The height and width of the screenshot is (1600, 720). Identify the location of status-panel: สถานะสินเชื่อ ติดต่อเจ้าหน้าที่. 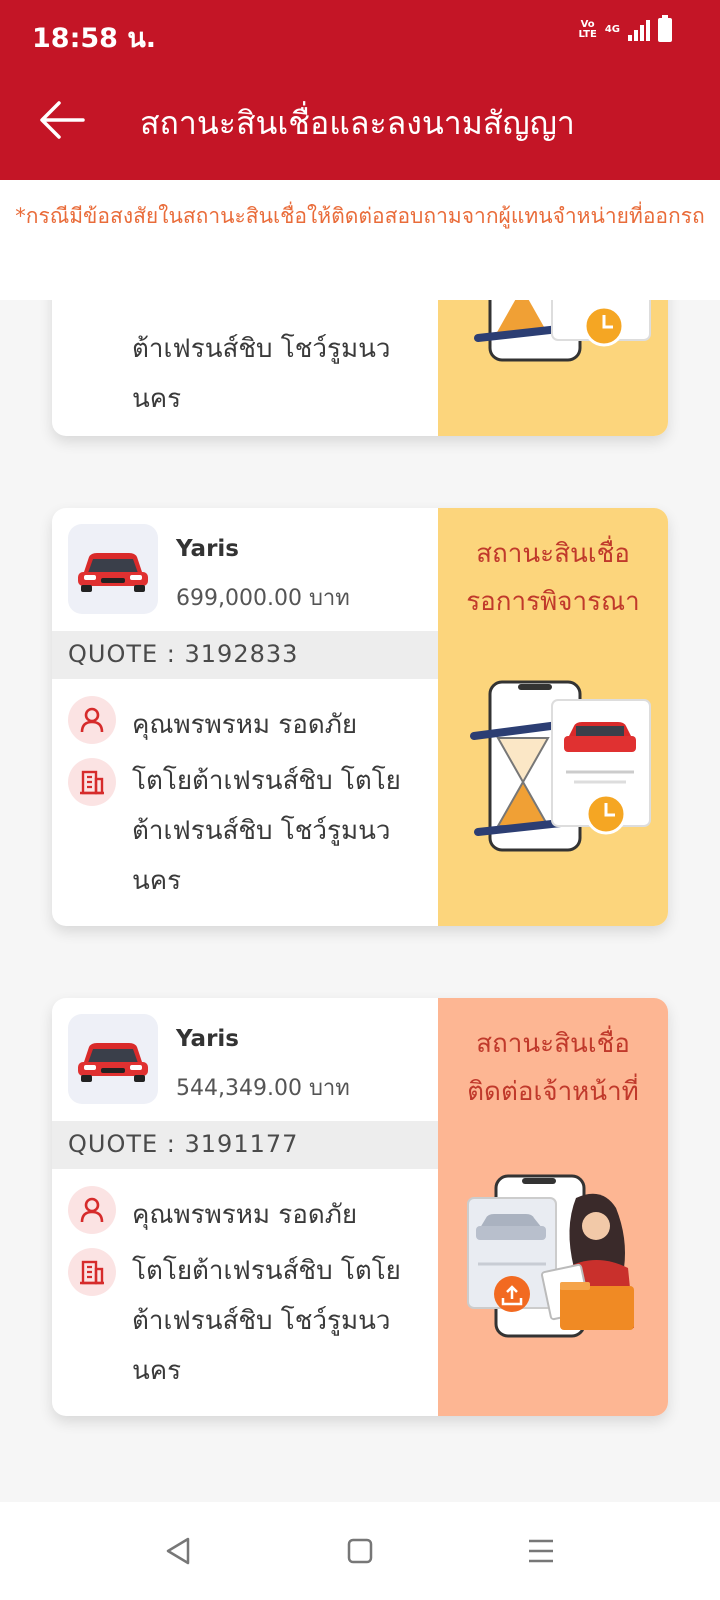
(553, 1207).